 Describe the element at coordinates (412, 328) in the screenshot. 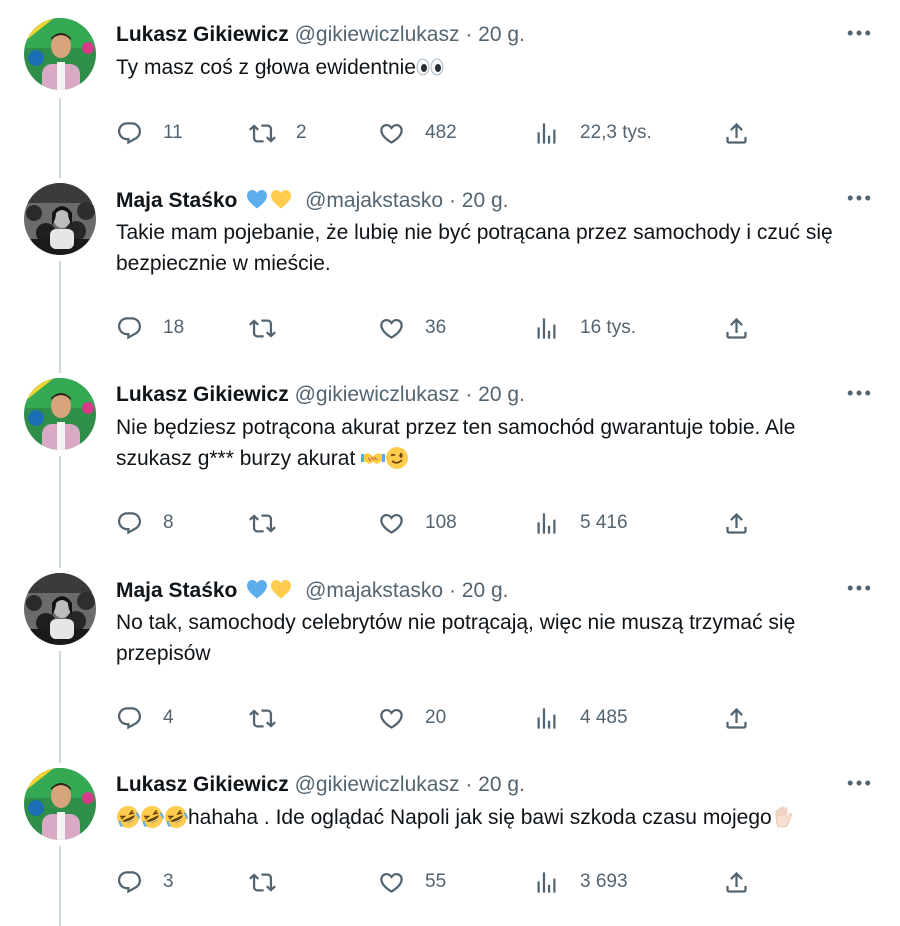

I see `like-button: 36` at that location.